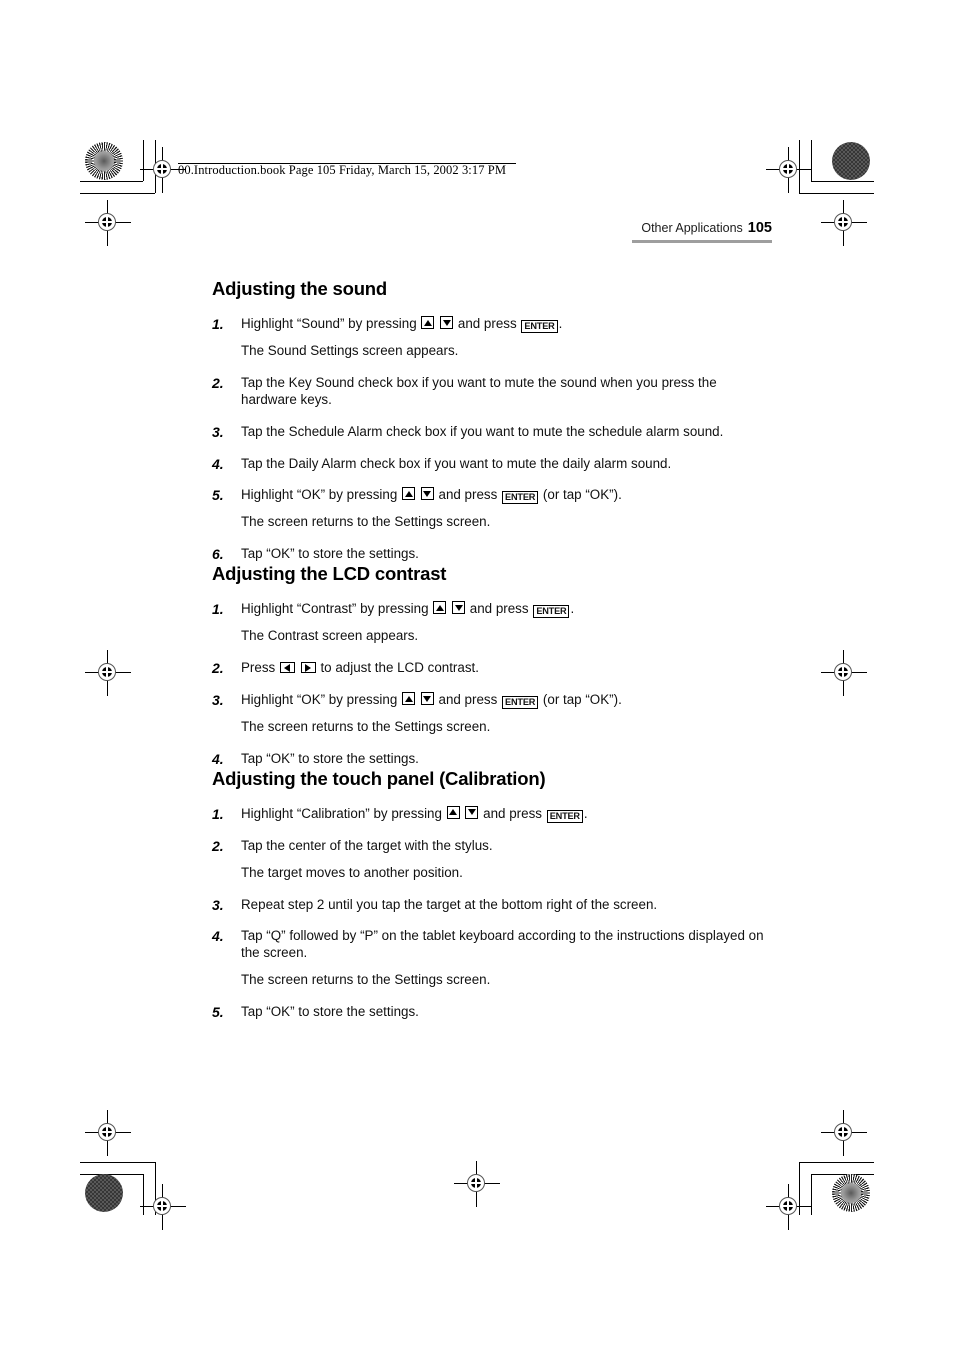 This screenshot has width=954, height=1351. What do you see at coordinates (341, 813) in the screenshot?
I see `step-text: Highlight “Calibration” by pressing` at bounding box center [341, 813].